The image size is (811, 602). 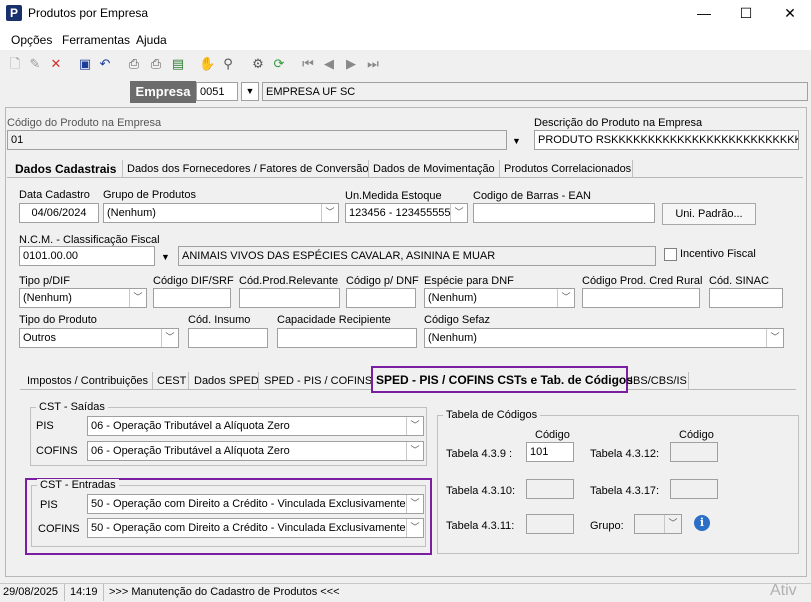 I want to click on grupo-produtos-label: Grupo de Produtos, so click(x=149, y=195).